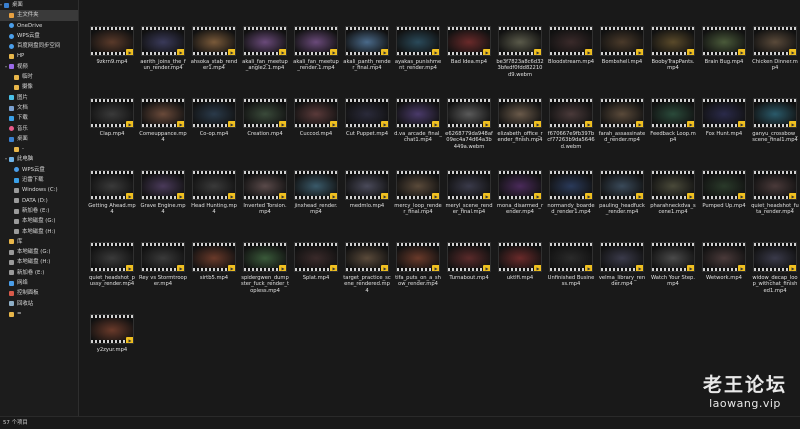  What do you see at coordinates (520, 59) in the screenshot?
I see `file-item: ▶ be3f7823a8c6d323bfedf0fdd82210d9.webm` at bounding box center [520, 59].